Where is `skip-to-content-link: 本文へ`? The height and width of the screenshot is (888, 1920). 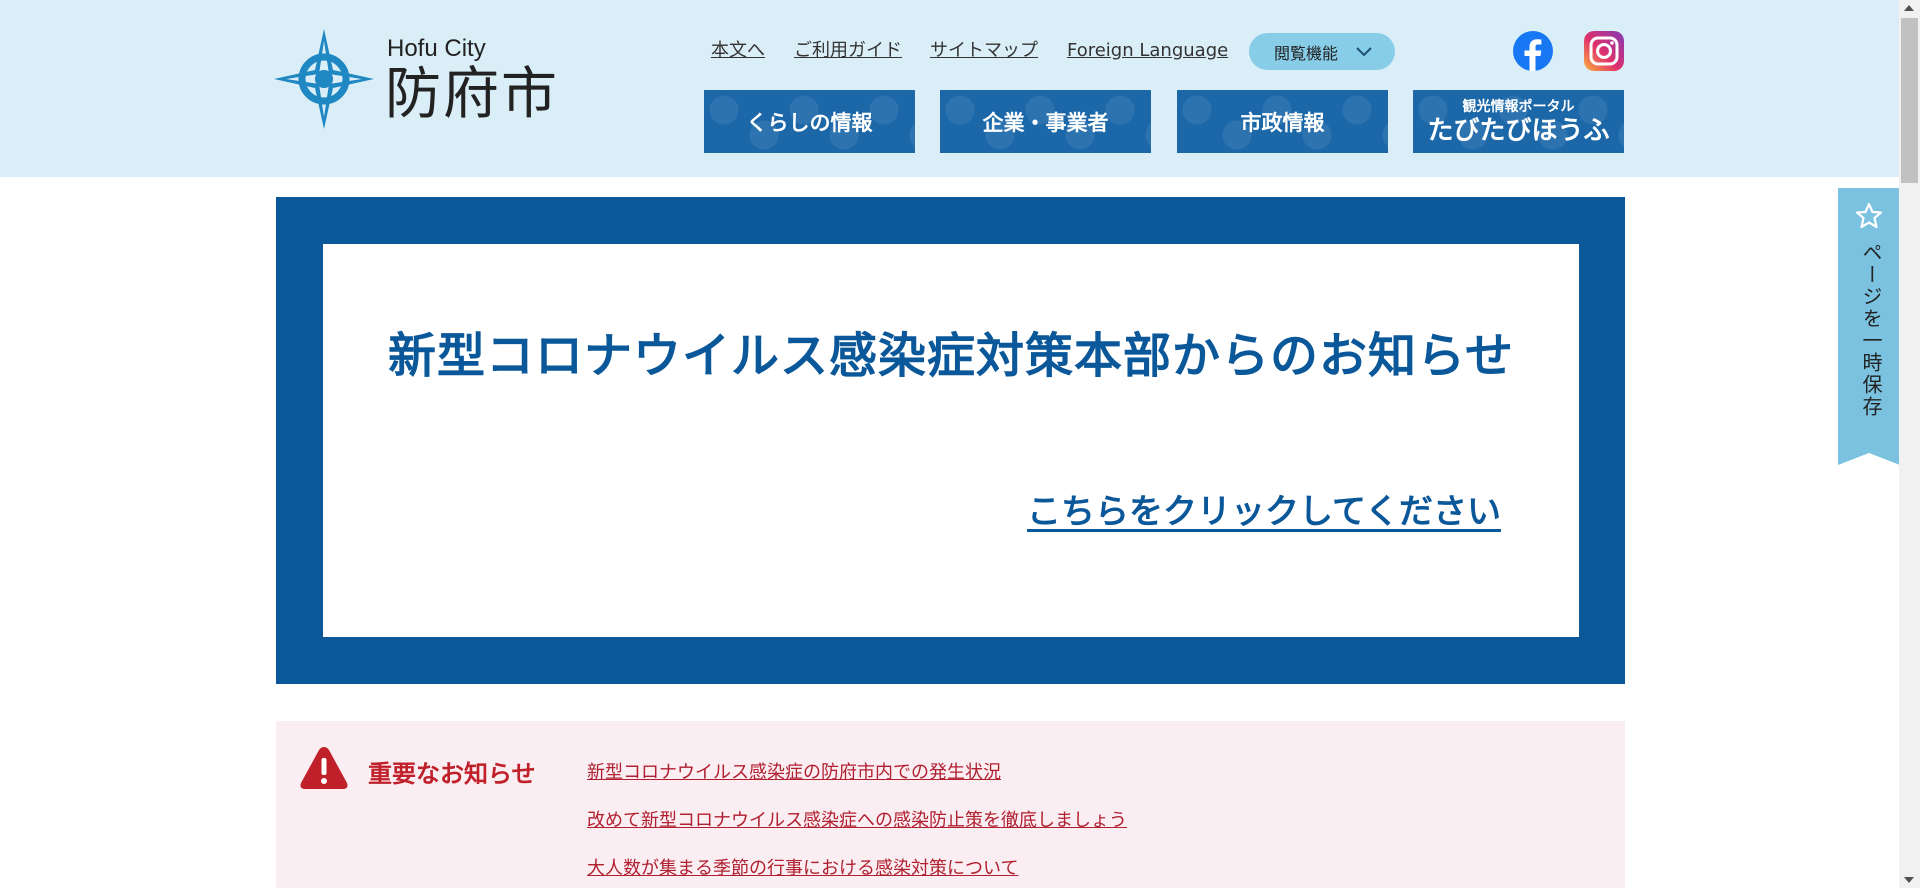
skip-to-content-link: 本文へ is located at coordinates (738, 51).